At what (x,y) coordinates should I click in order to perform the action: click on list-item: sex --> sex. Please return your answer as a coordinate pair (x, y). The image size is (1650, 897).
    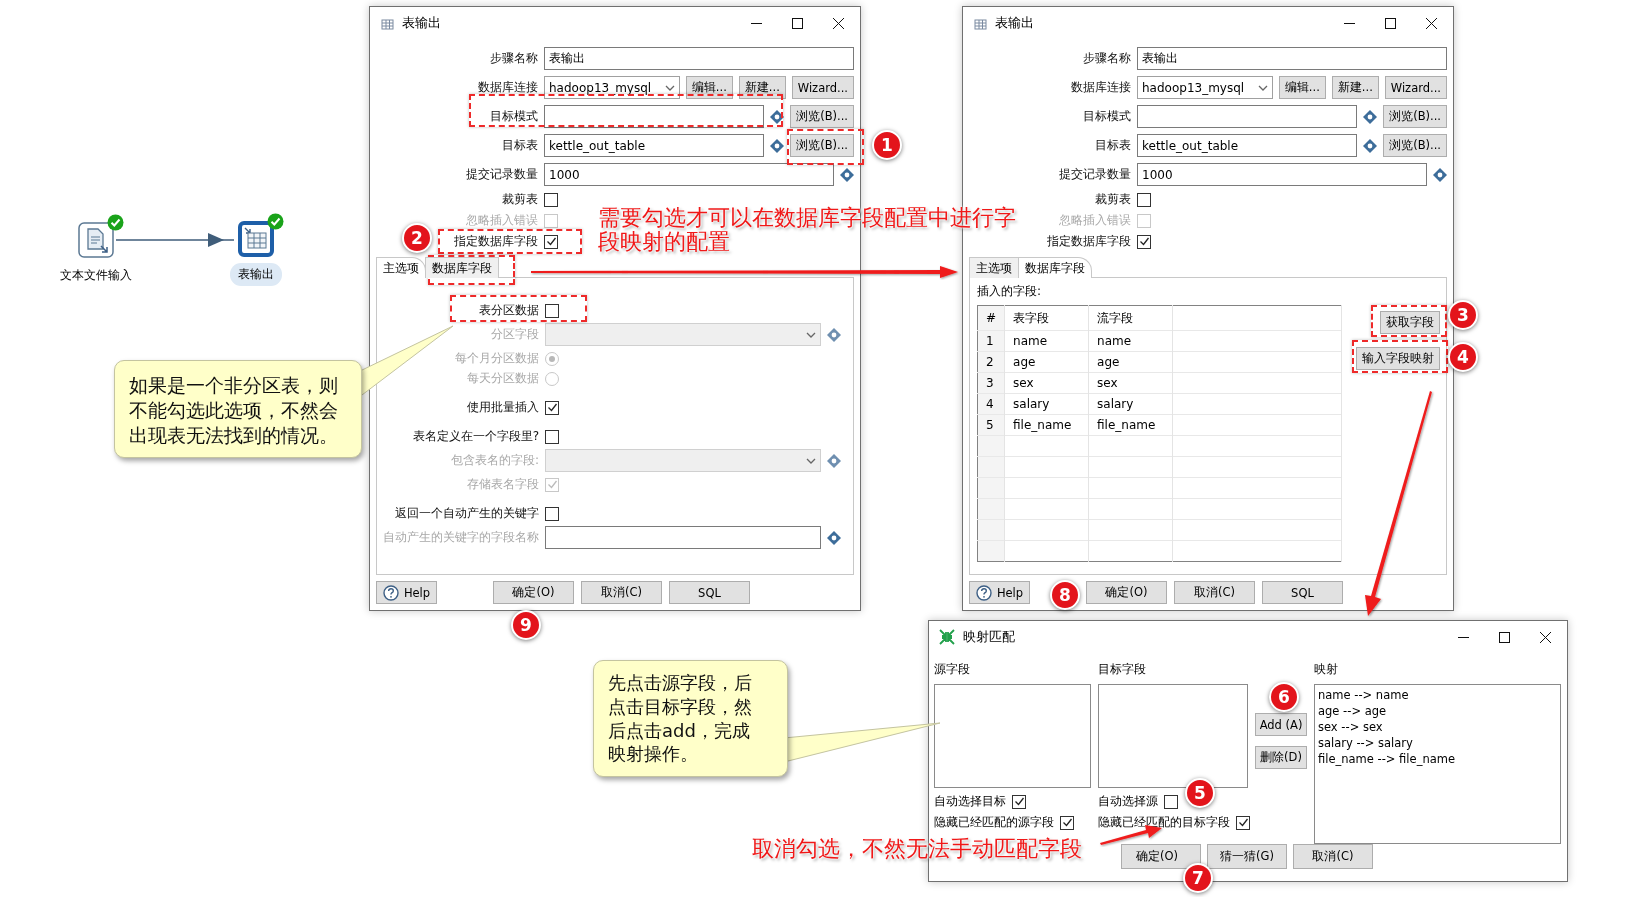
    Looking at the image, I should click on (1437, 727).